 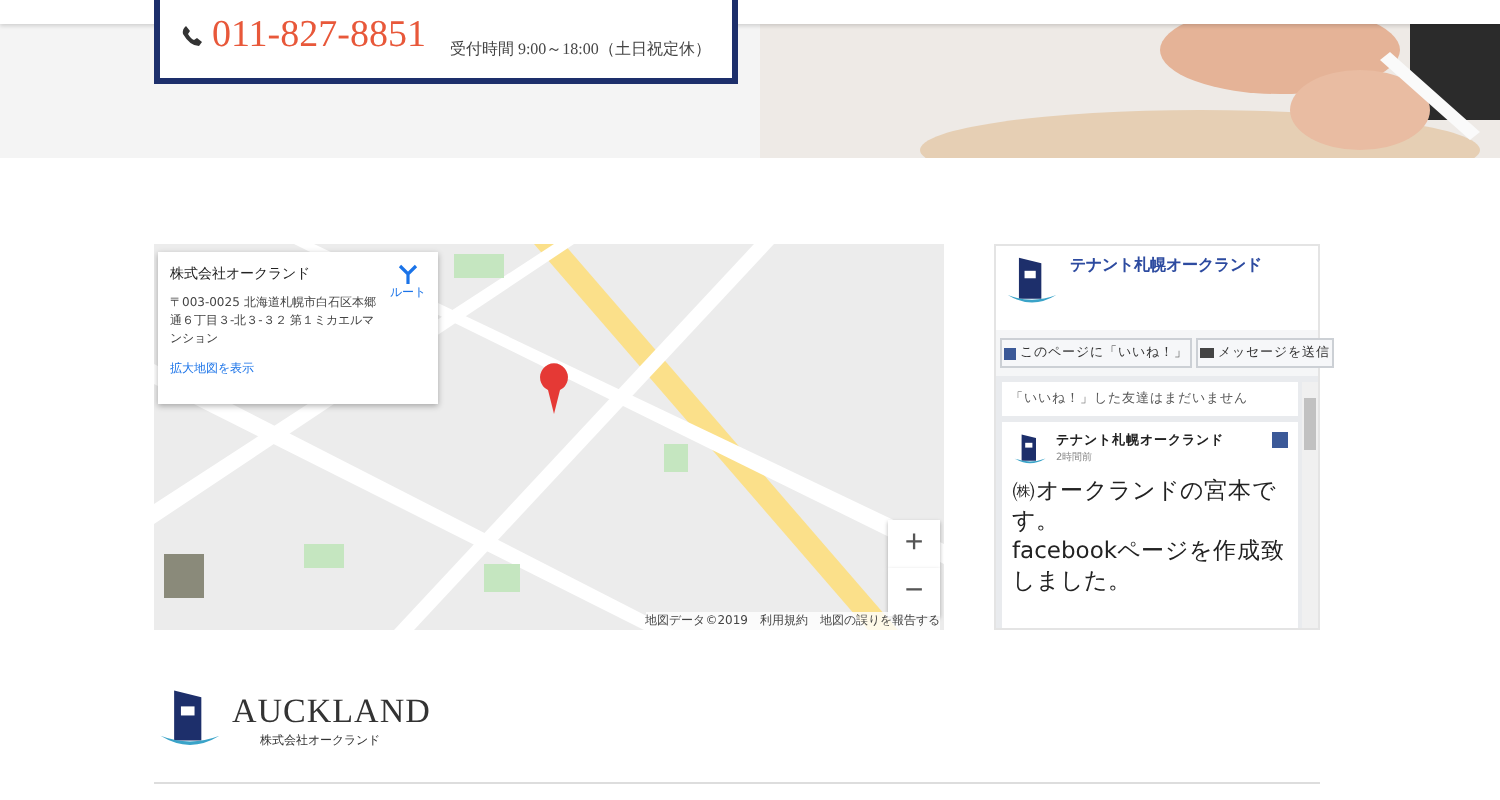 I want to click on phone-icon, so click(x=192, y=35).